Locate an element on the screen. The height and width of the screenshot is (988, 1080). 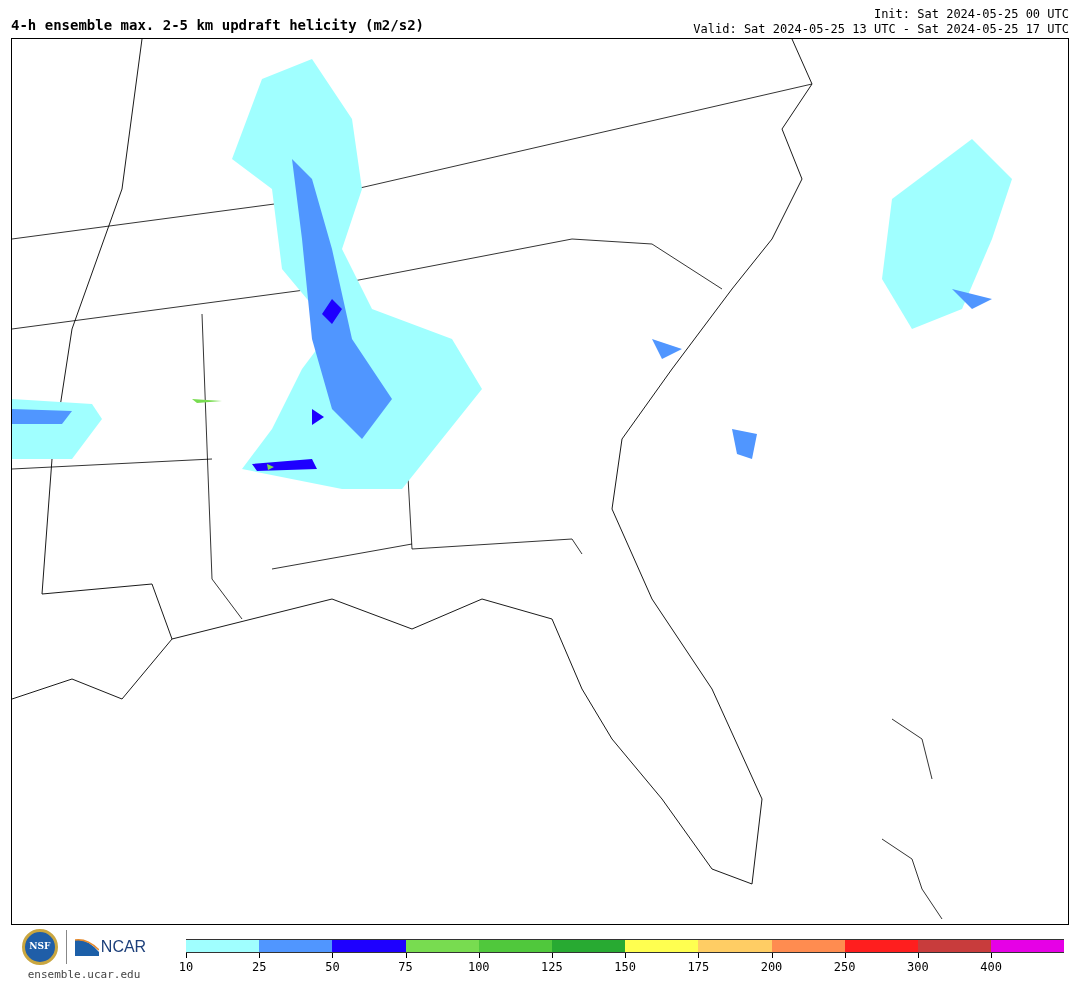
colorbar-label: 10 is located at coordinates (186, 967).